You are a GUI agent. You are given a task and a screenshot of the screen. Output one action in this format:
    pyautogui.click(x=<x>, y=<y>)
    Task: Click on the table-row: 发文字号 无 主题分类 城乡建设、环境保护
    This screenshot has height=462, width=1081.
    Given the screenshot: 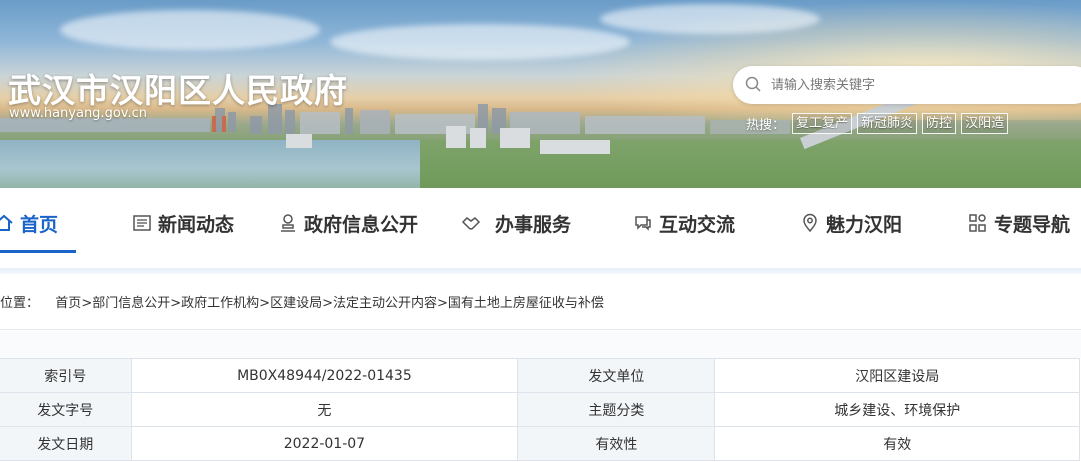 What is the action you would take?
    pyautogui.click(x=540, y=409)
    